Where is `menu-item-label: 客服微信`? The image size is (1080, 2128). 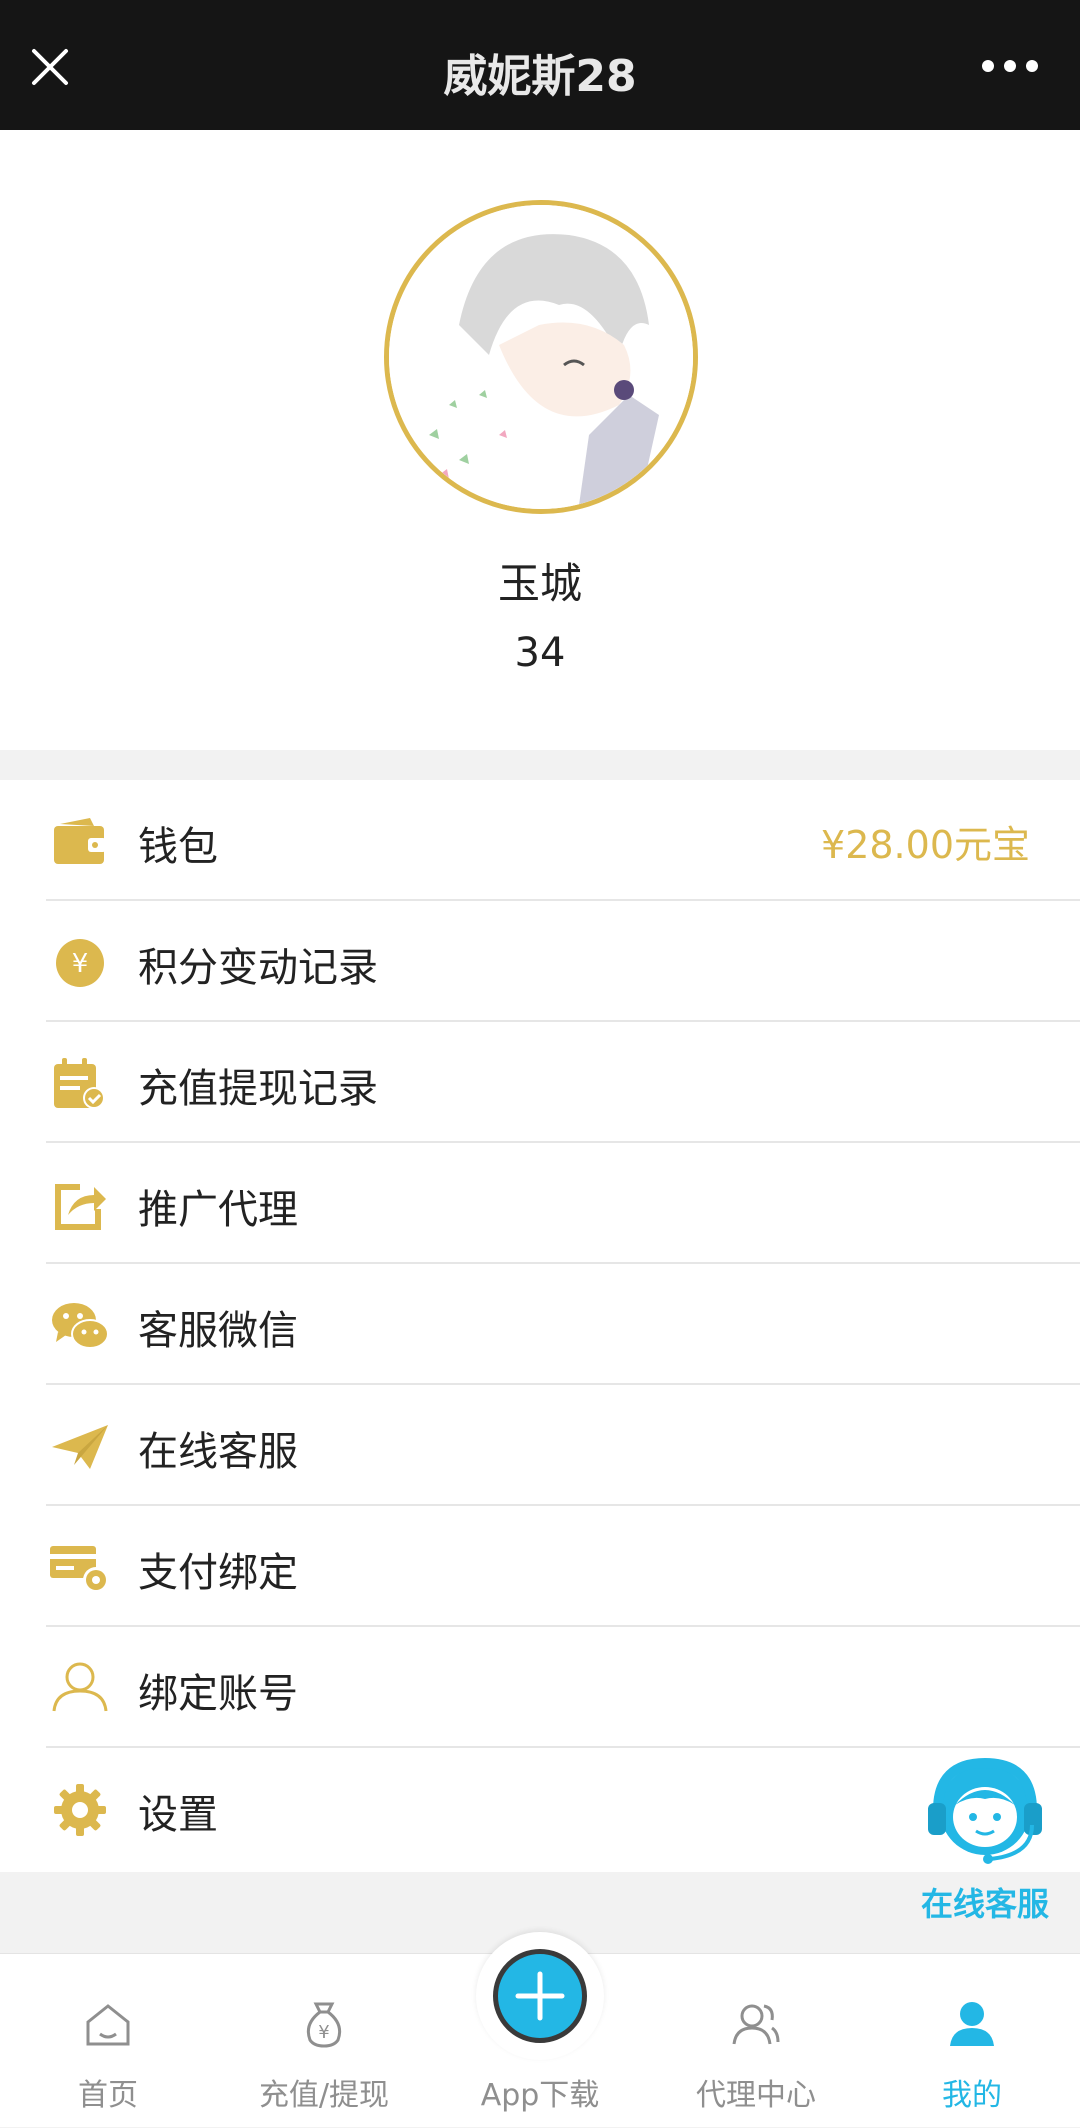
menu-item-label: 客服微信 is located at coordinates (218, 1331).